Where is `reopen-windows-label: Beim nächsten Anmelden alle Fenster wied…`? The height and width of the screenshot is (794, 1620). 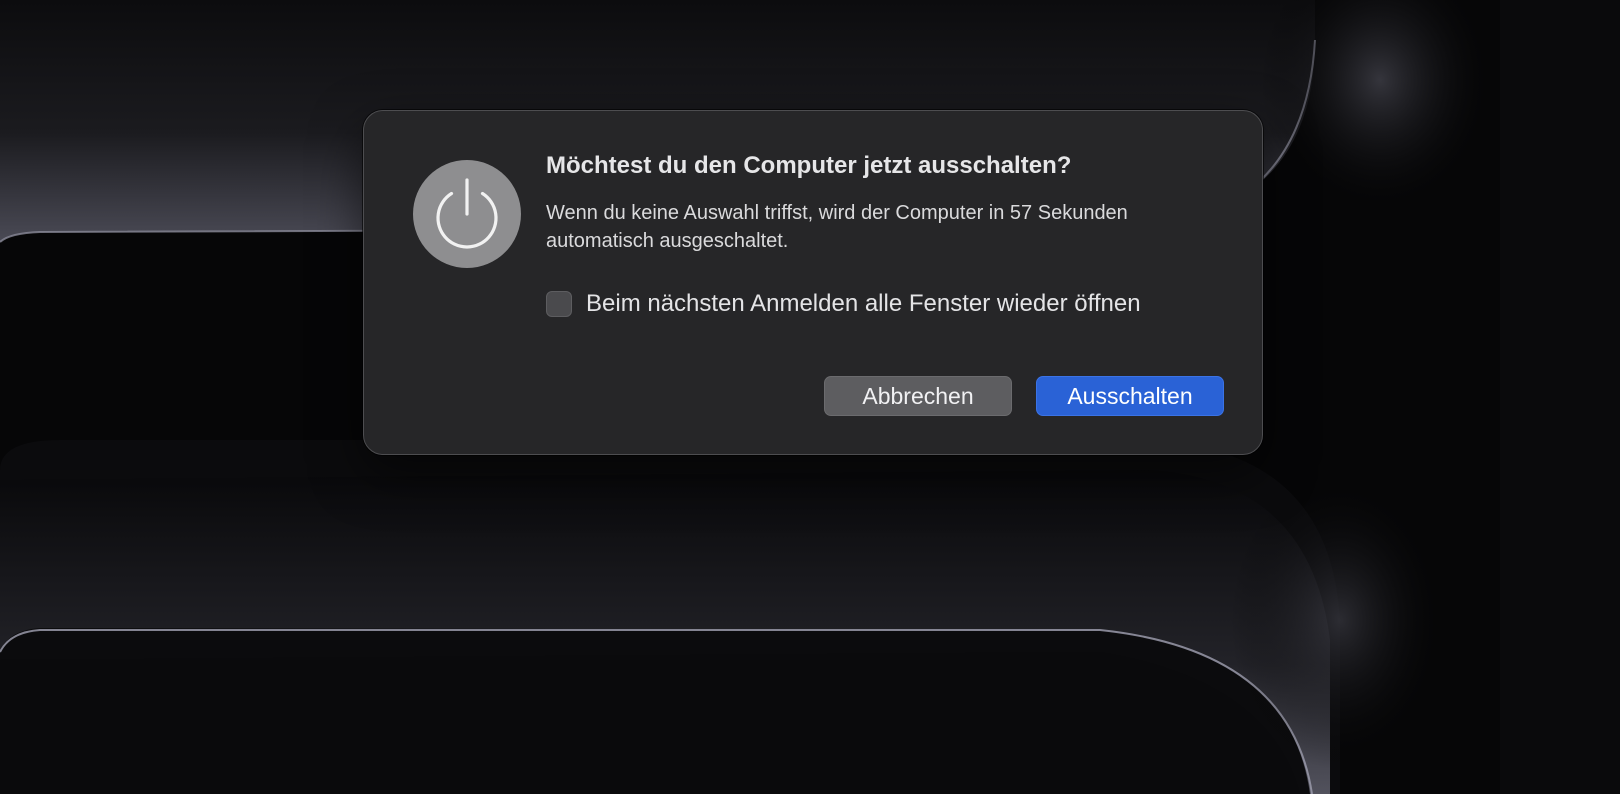
reopen-windows-label: Beim nächsten Anmelden alle Fenster wied… is located at coordinates (863, 304).